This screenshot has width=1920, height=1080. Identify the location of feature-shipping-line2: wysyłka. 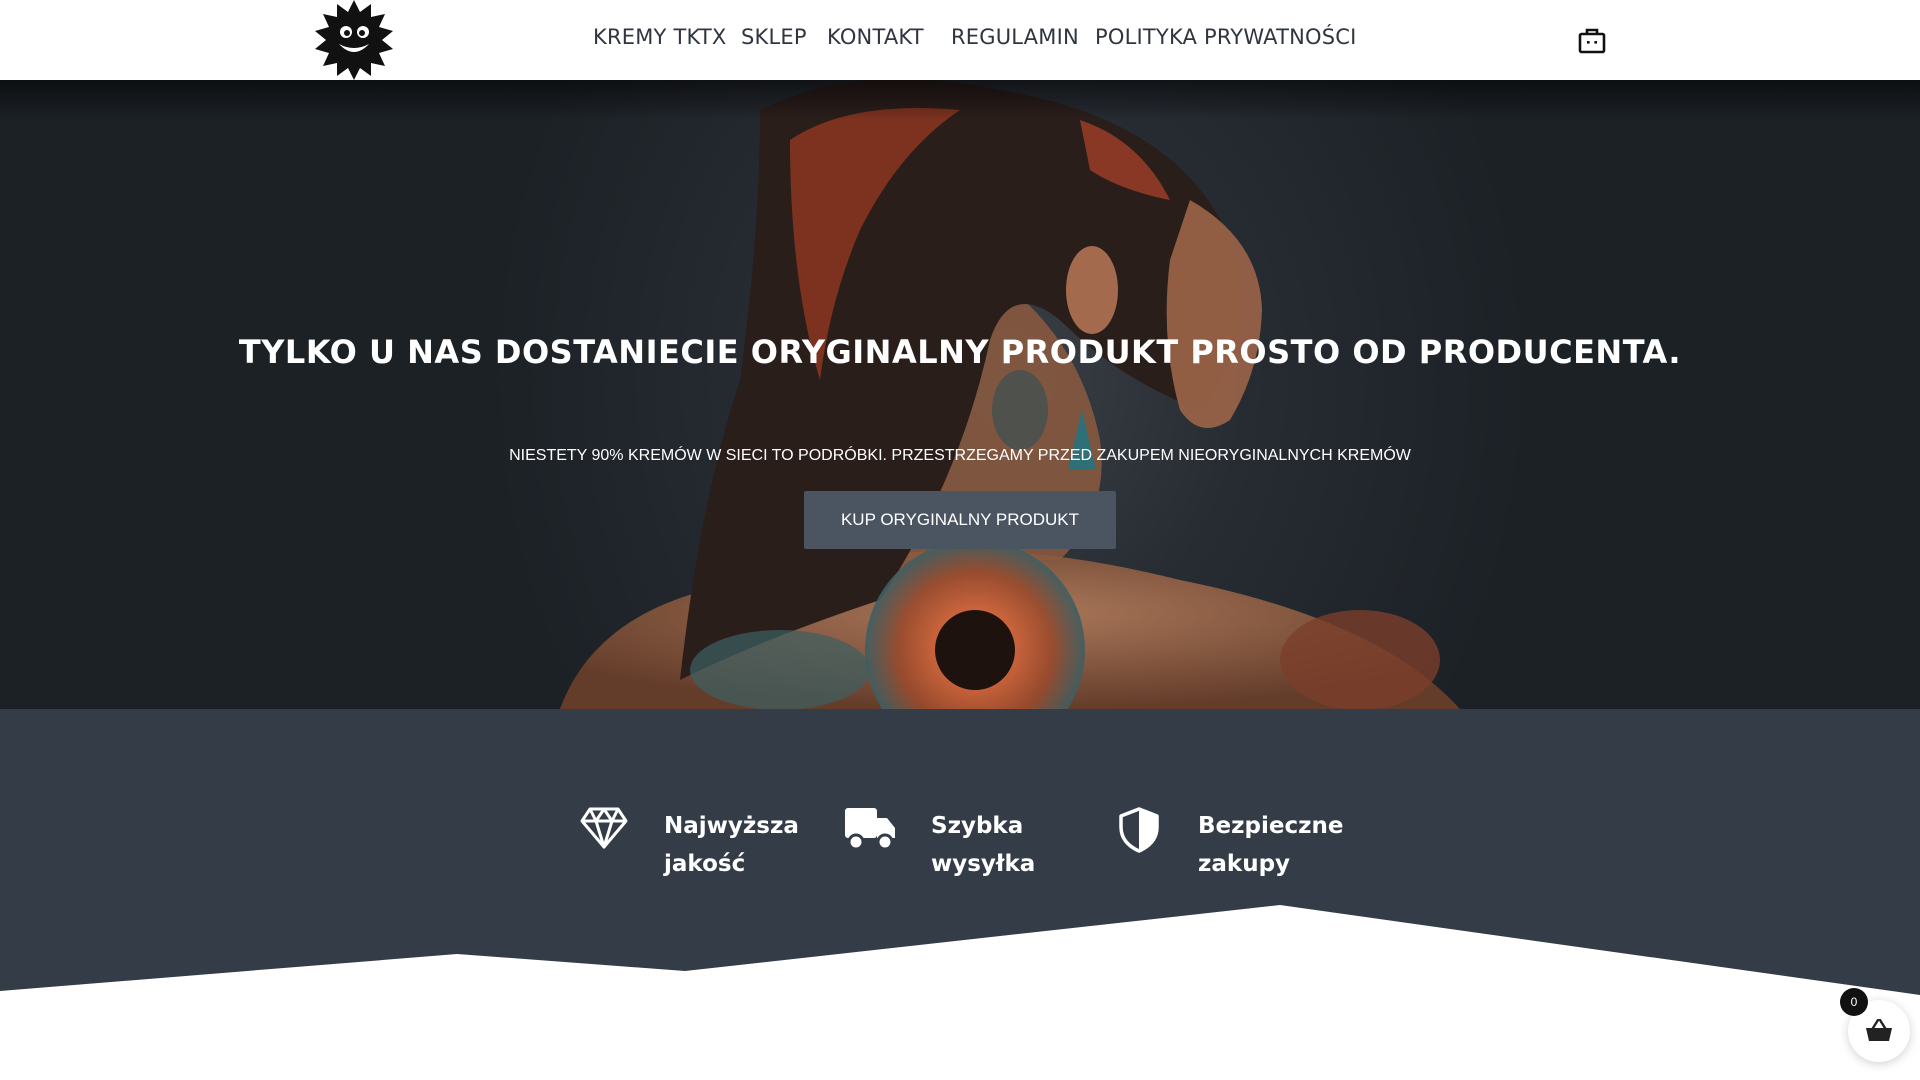
(983, 864).